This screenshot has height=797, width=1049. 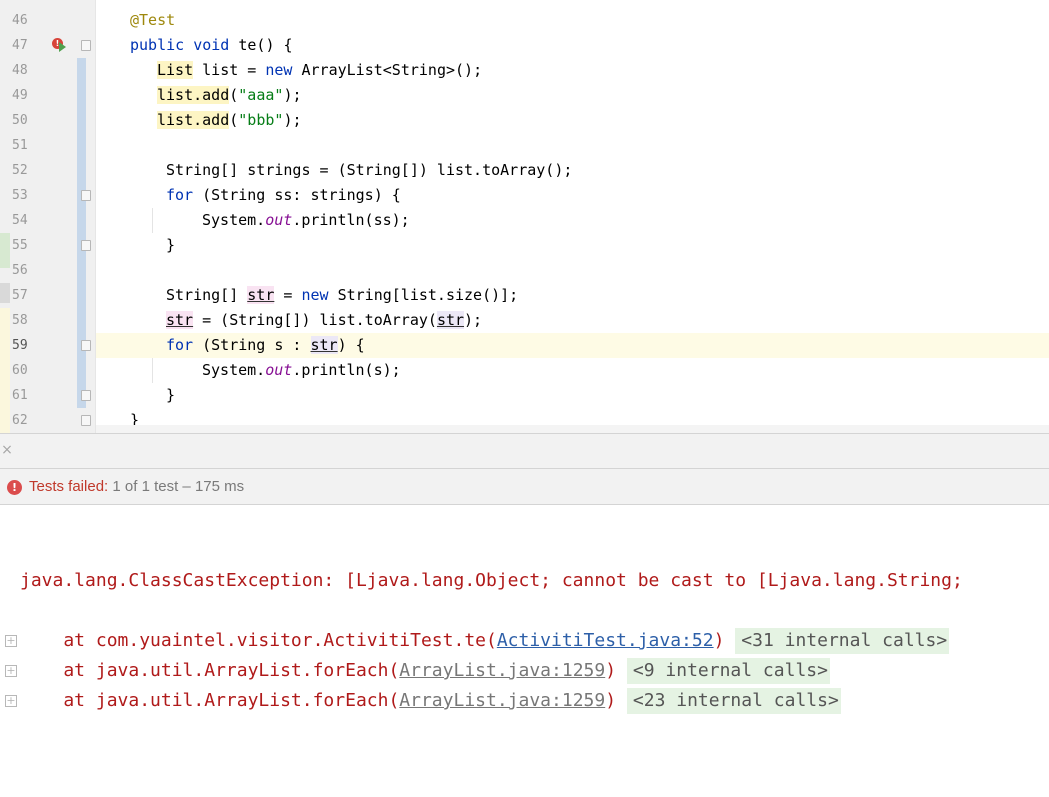 I want to click on code-line-59: for (String s : str) {, so click(x=265, y=345).